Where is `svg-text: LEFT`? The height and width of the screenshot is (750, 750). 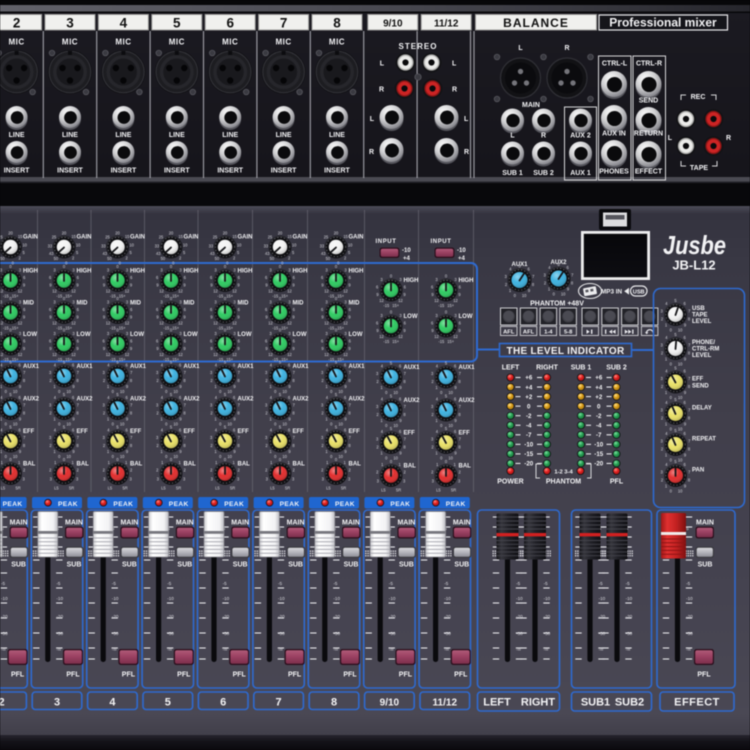 svg-text: LEFT is located at coordinates (511, 368).